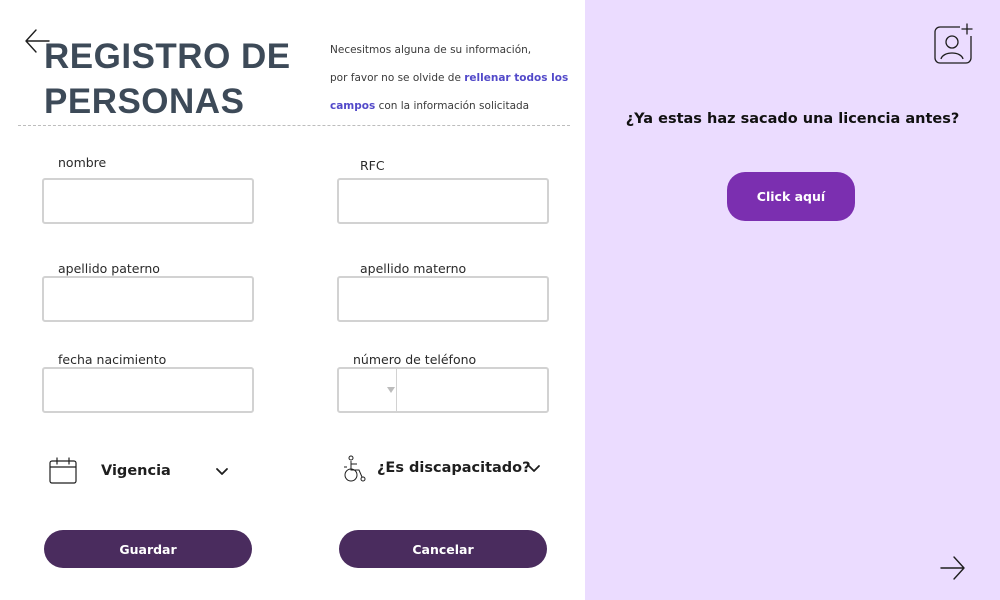  What do you see at coordinates (443, 299) in the screenshot?
I see `apellido-materno-field` at bounding box center [443, 299].